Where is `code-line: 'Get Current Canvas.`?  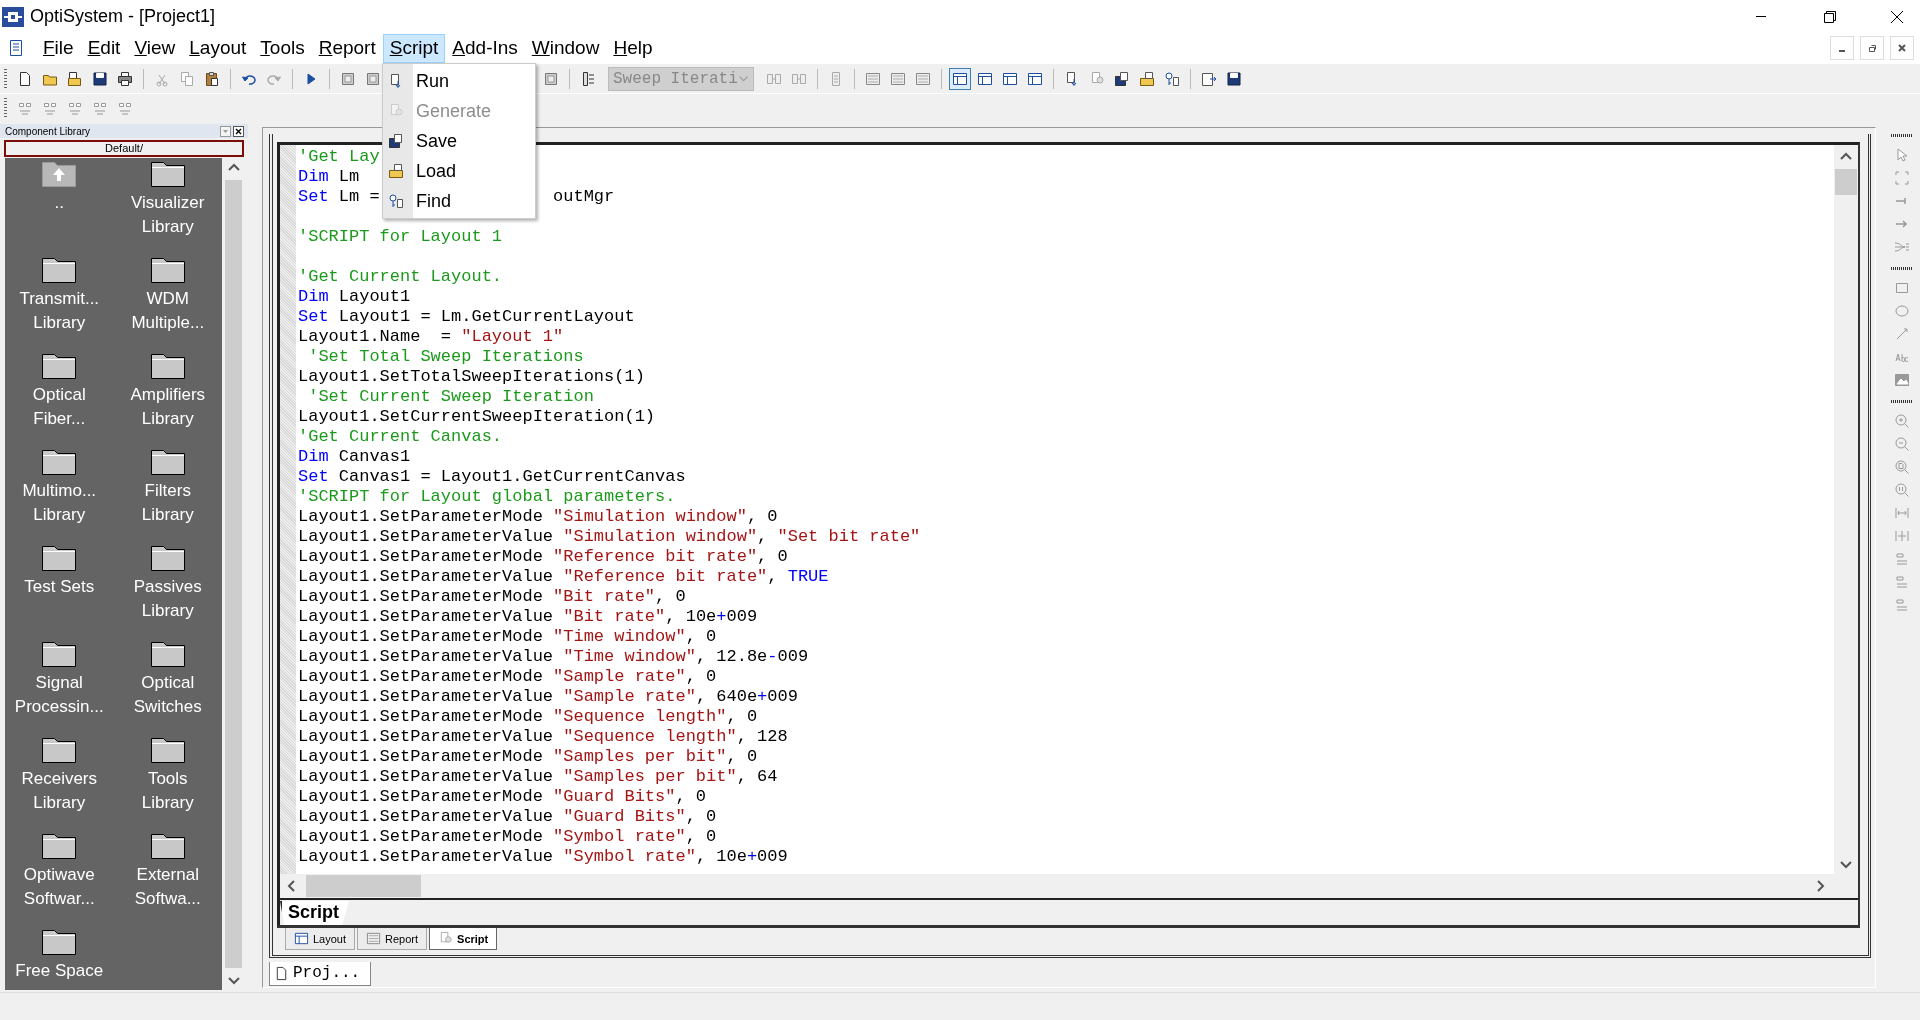 code-line: 'Get Current Canvas. is located at coordinates (400, 437).